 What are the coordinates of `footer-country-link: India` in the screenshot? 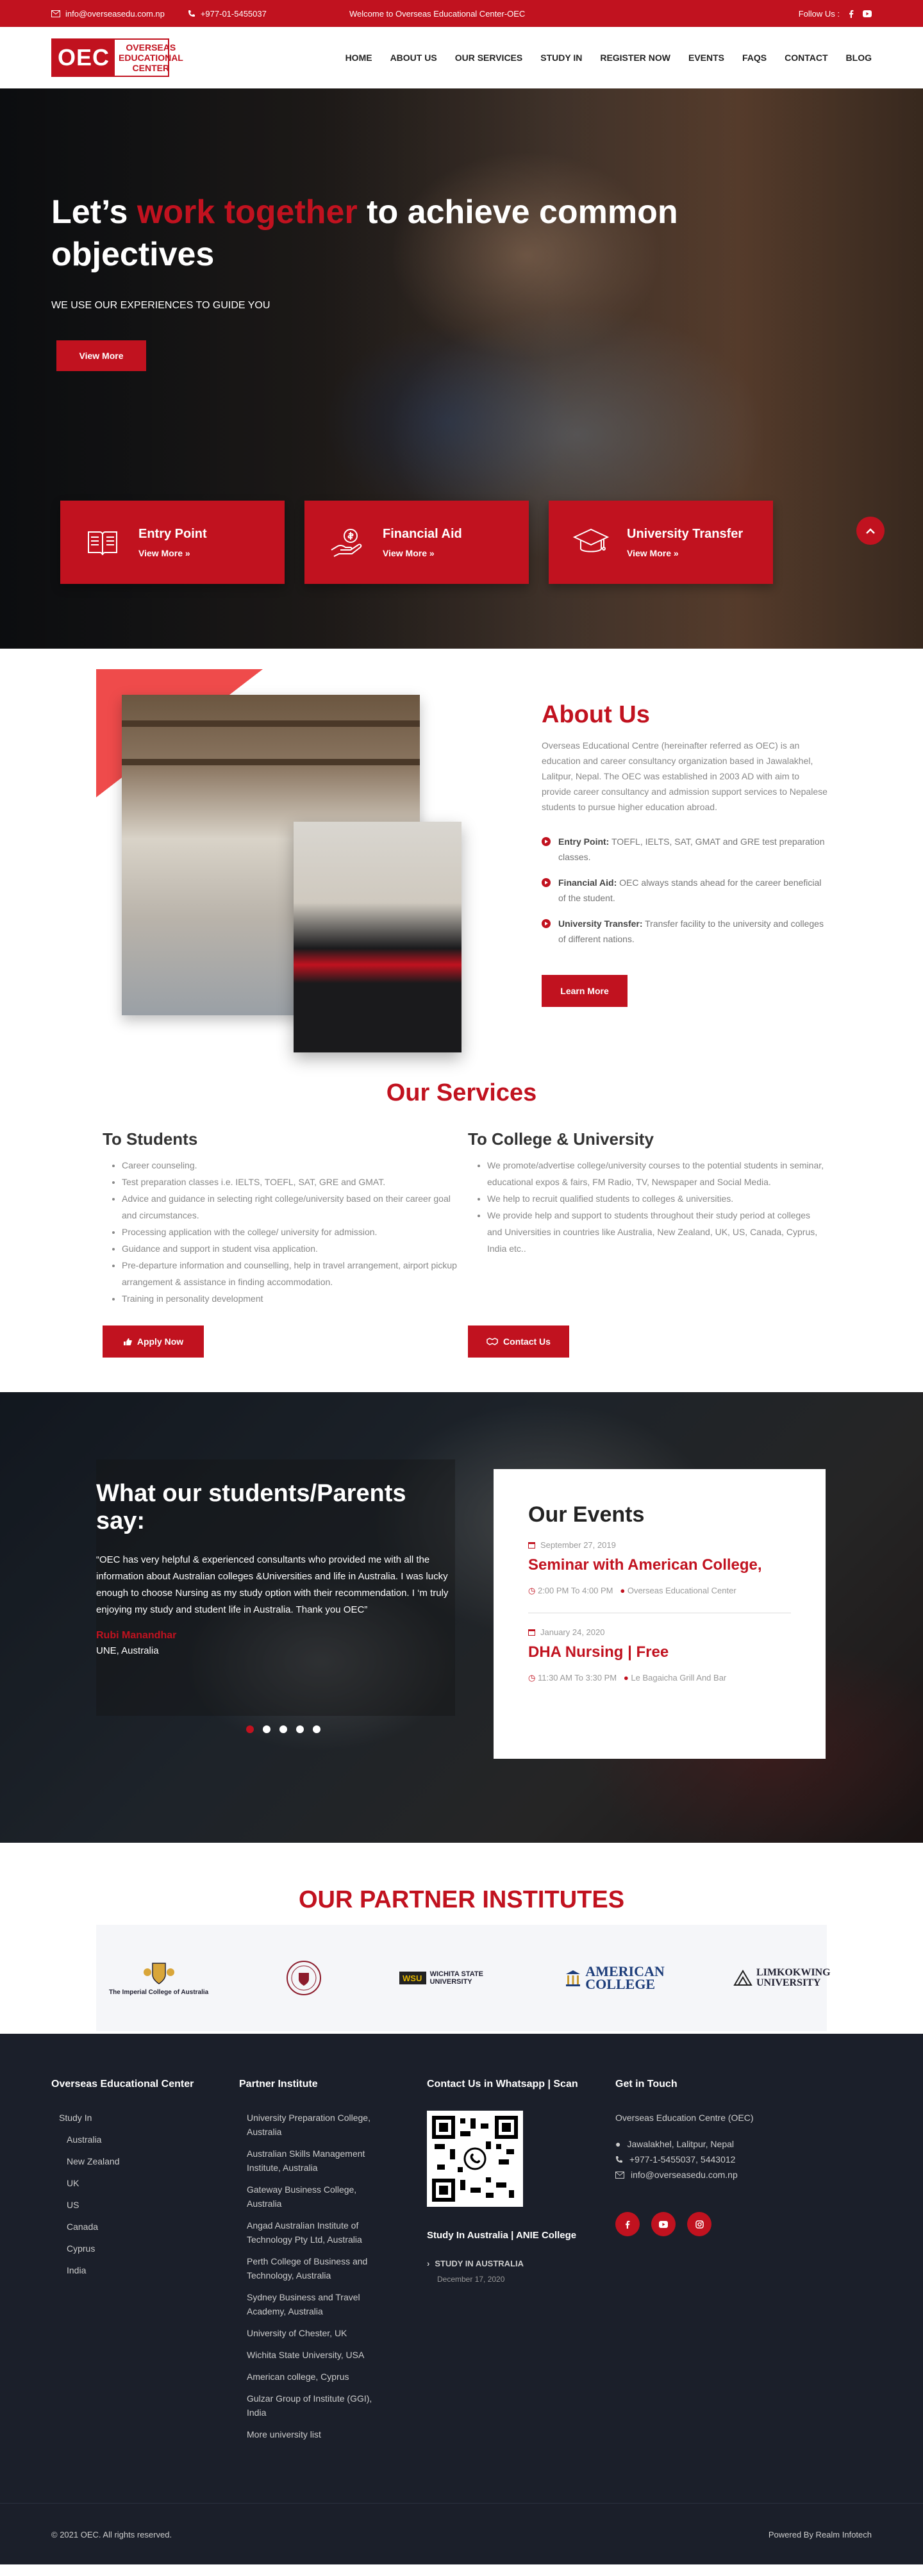 It's located at (134, 2270).